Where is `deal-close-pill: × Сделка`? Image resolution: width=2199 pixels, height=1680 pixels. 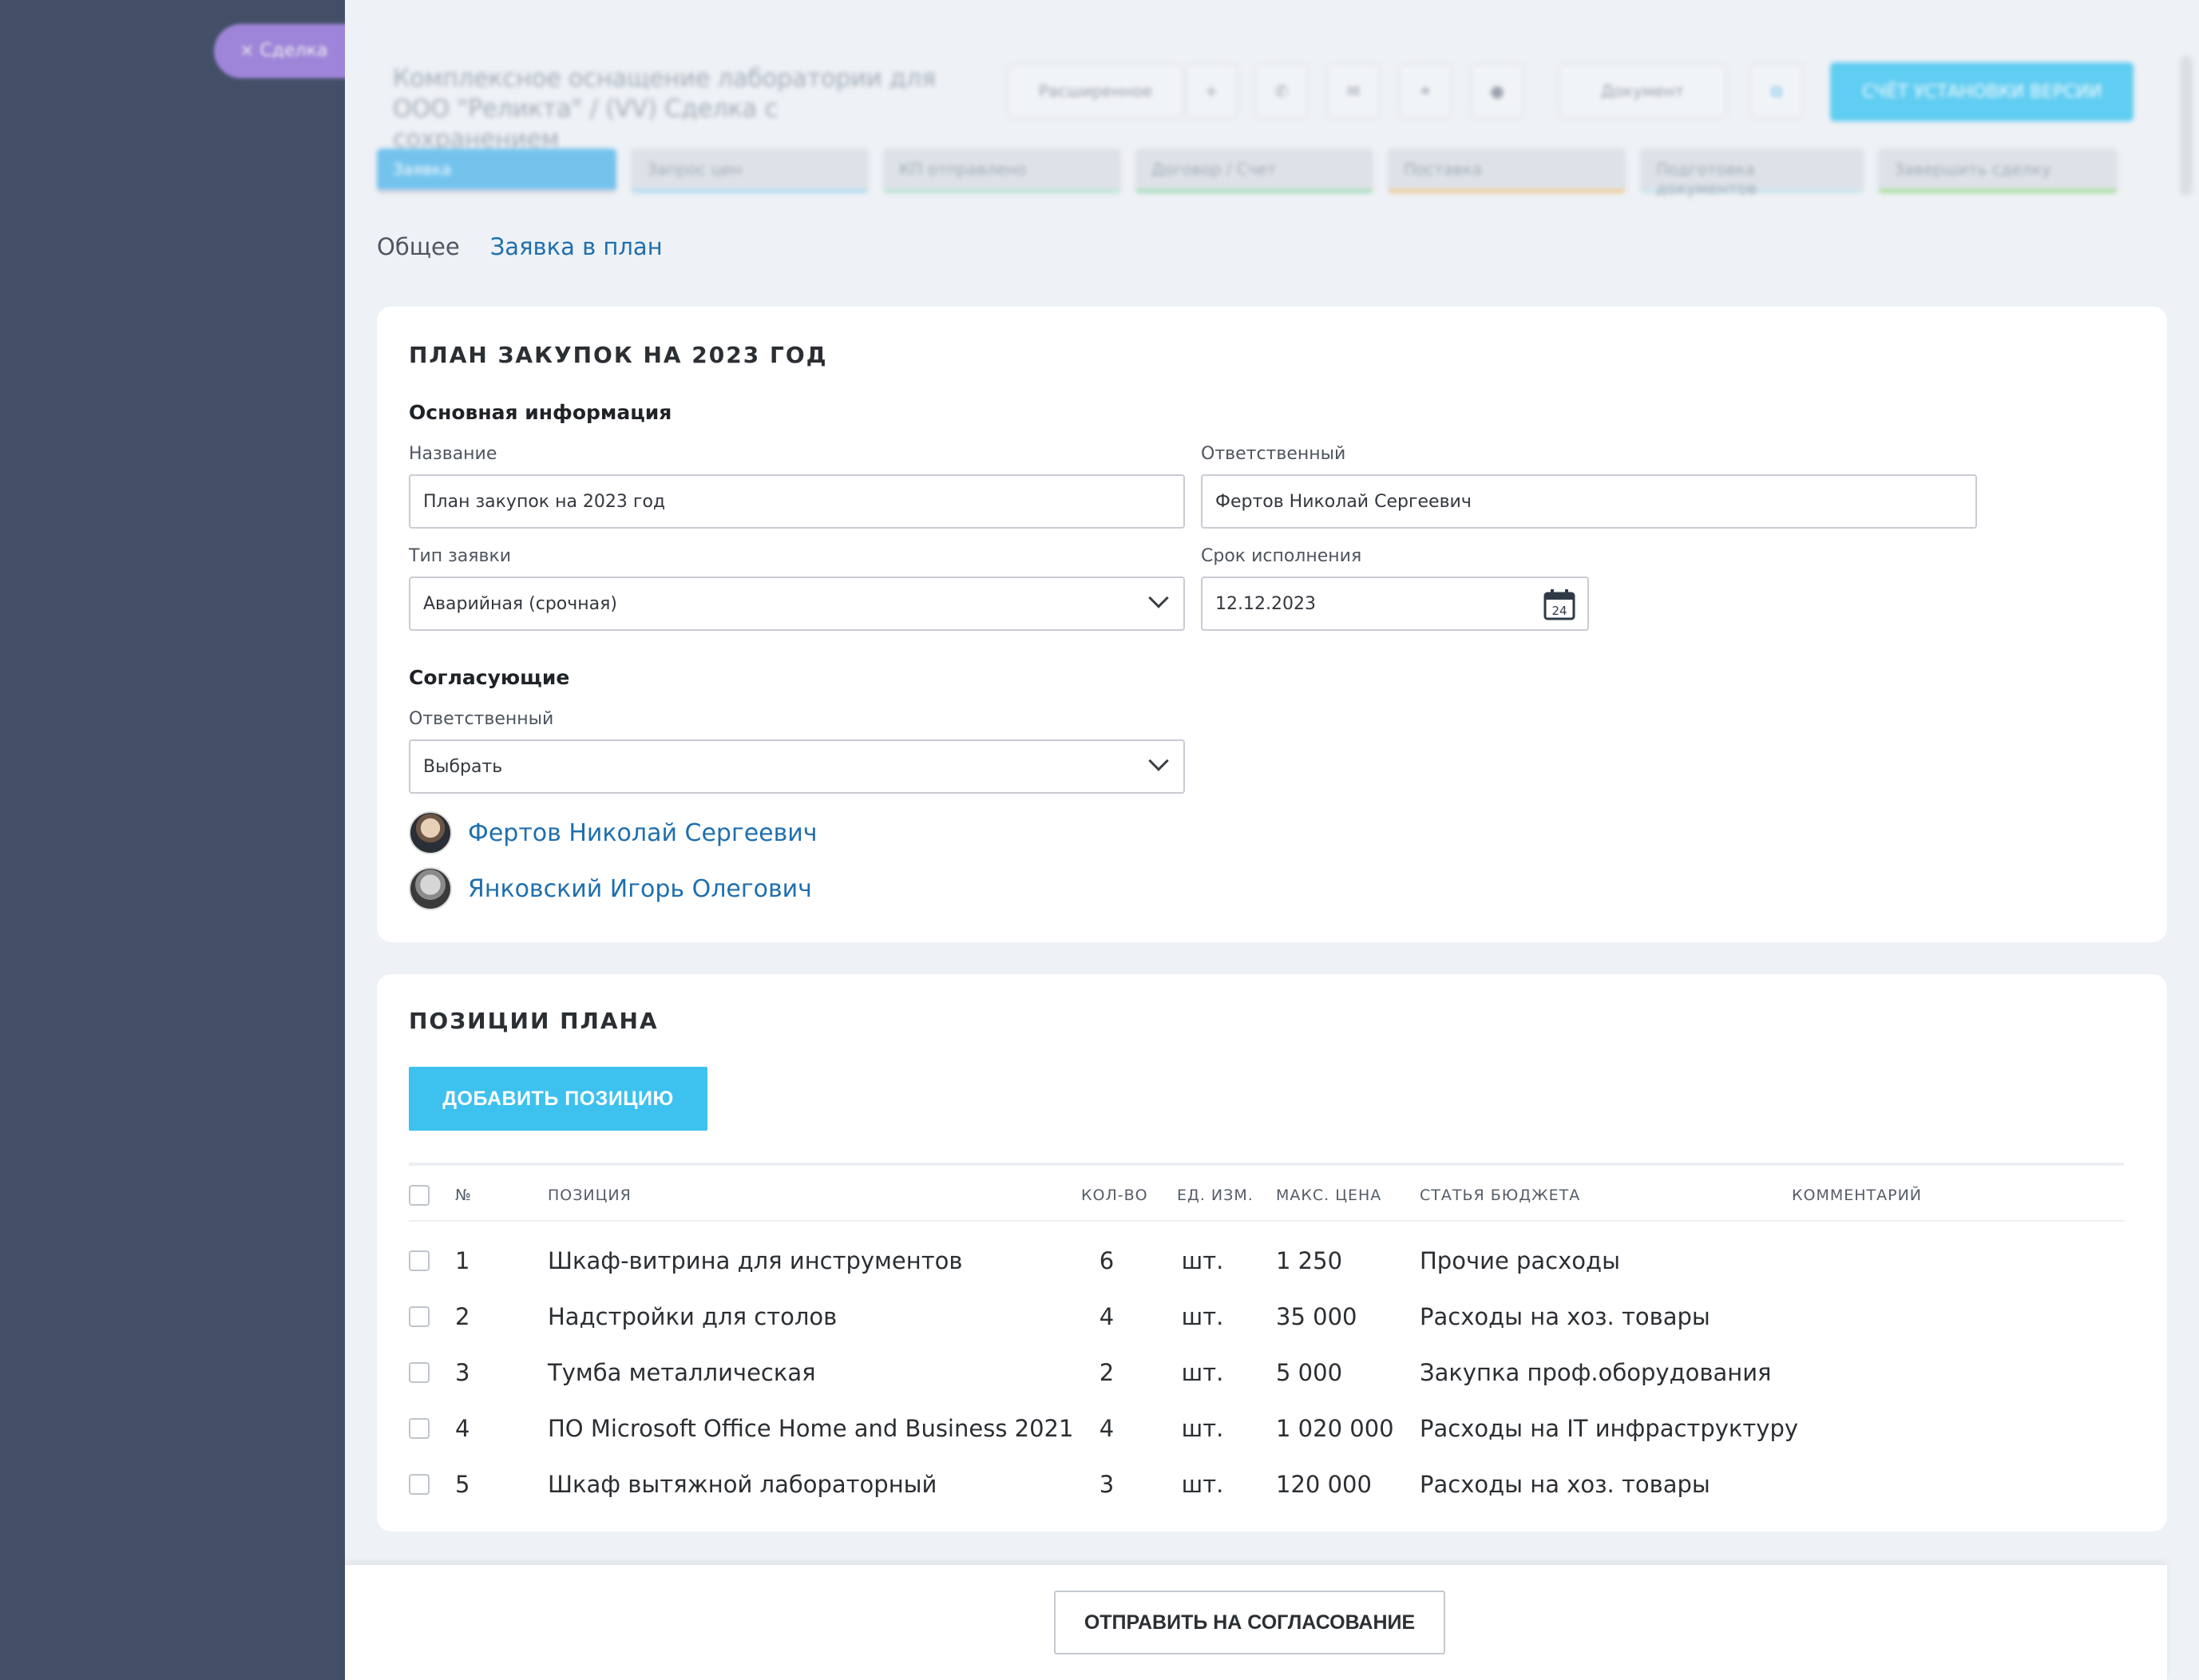 deal-close-pill: × Сделка is located at coordinates (286, 51).